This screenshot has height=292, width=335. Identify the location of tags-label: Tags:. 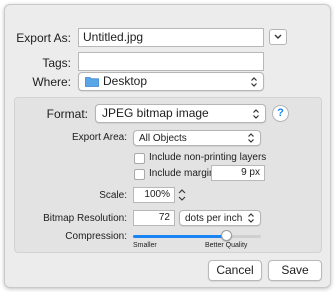
(56, 63).